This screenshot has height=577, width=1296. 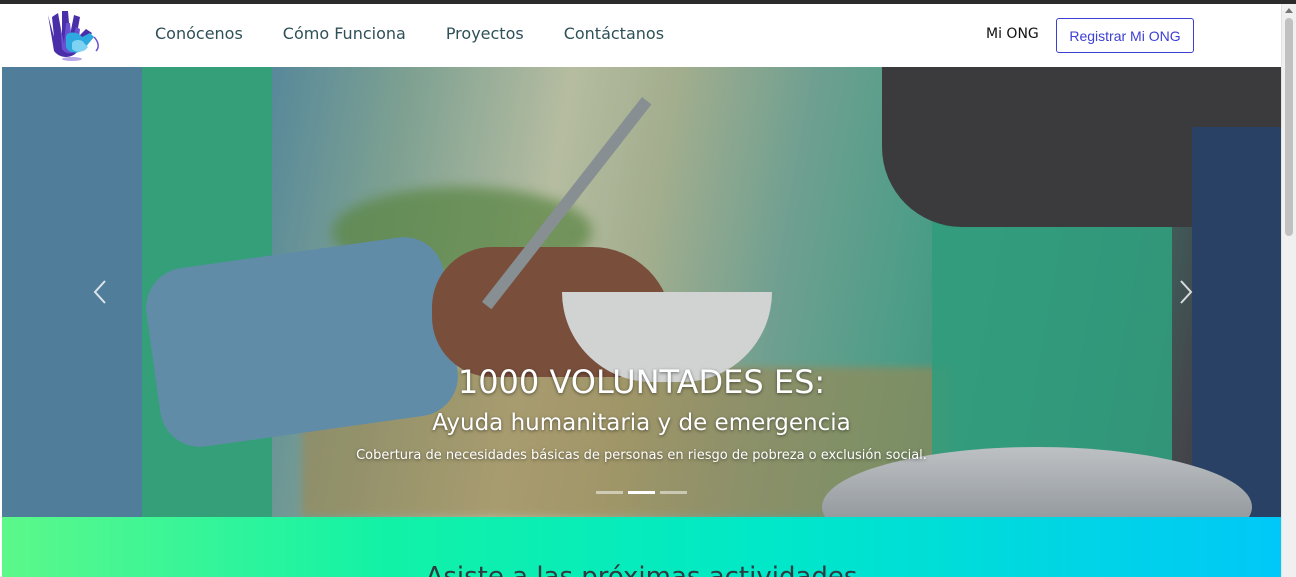 What do you see at coordinates (1288, 290) in the screenshot?
I see `page-scrollbar` at bounding box center [1288, 290].